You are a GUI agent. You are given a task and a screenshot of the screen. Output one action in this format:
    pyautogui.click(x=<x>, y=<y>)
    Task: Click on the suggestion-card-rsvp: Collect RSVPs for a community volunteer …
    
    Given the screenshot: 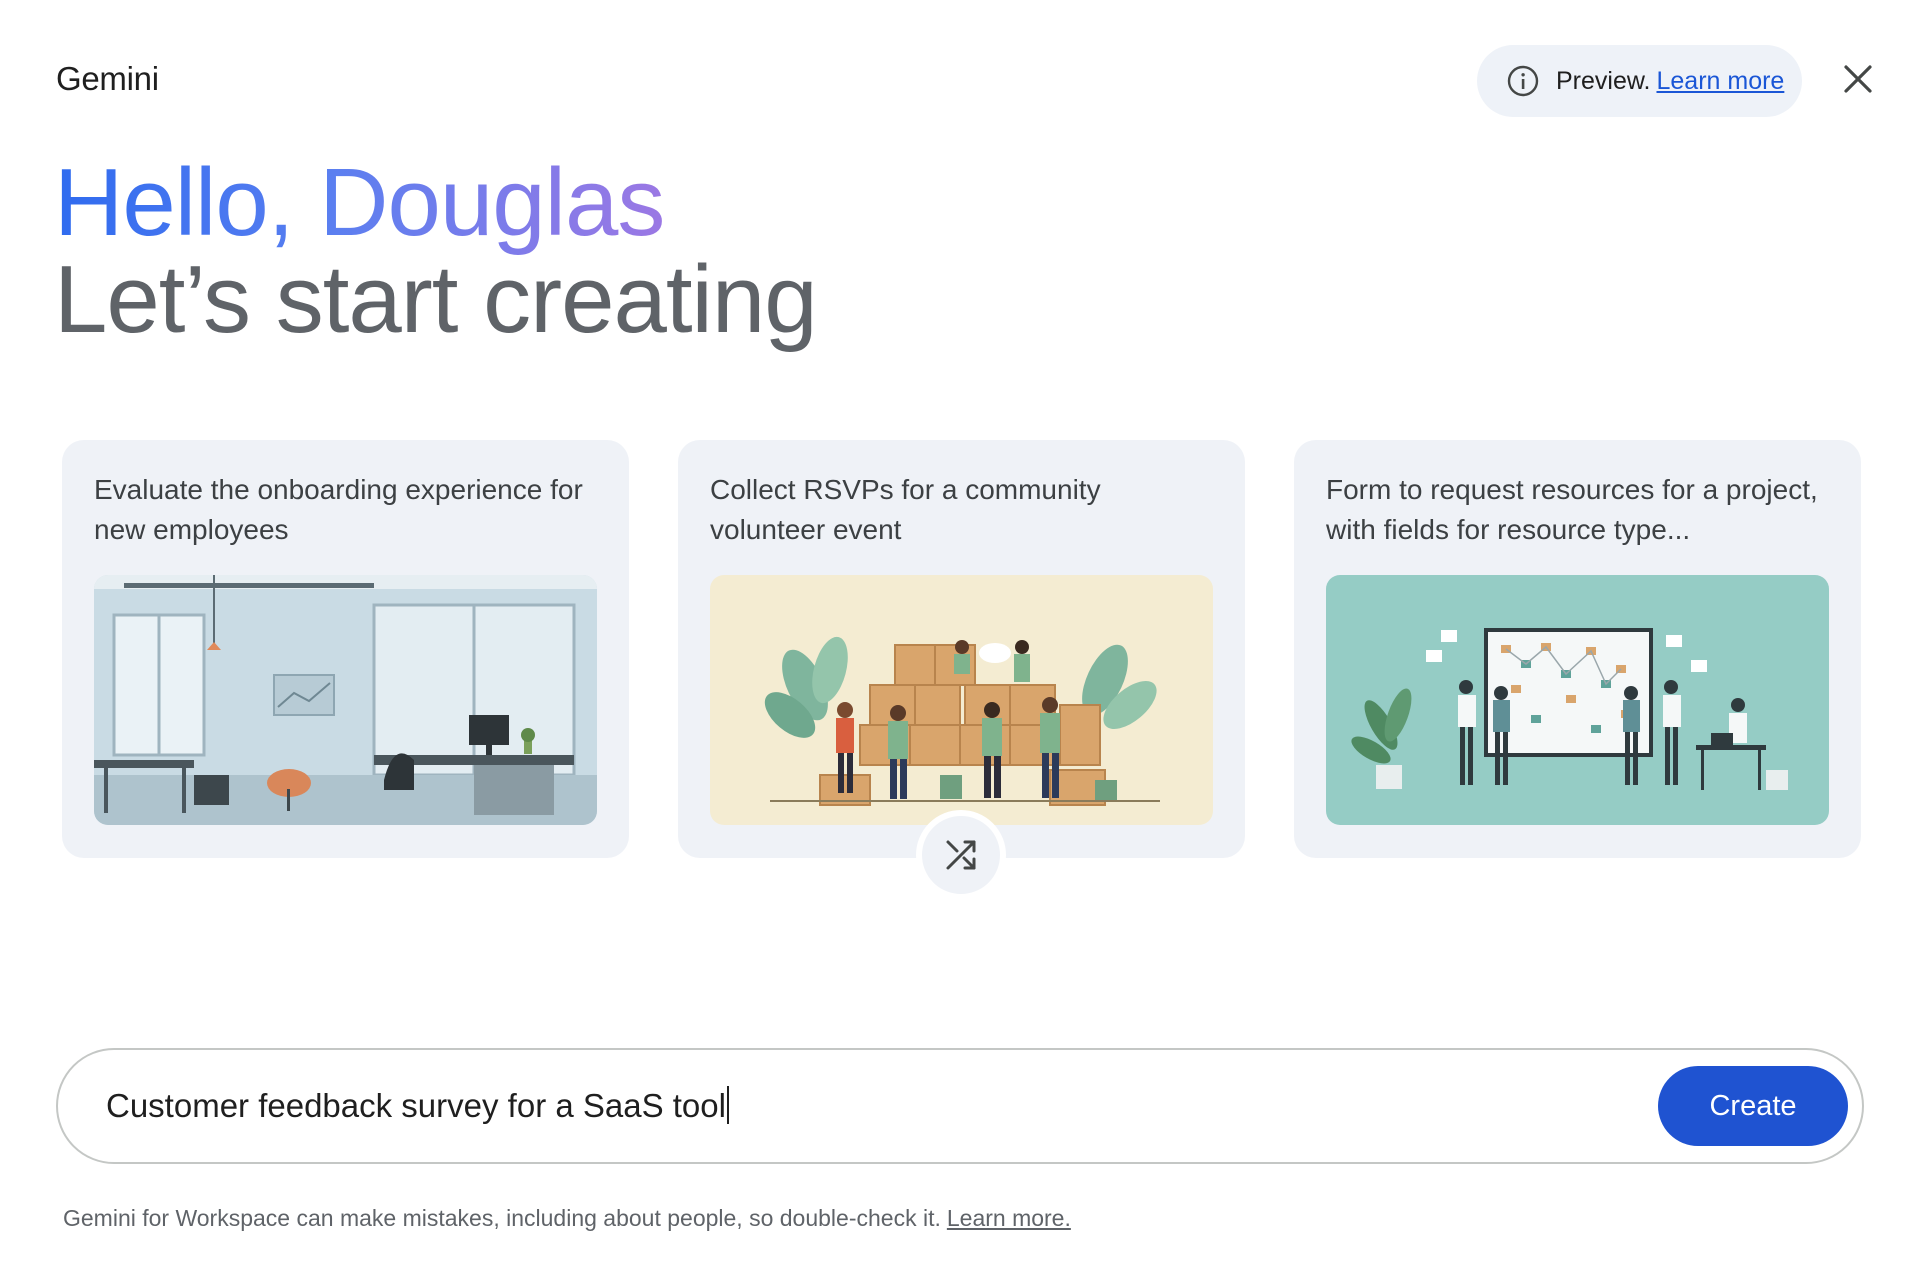 What is the action you would take?
    pyautogui.click(x=961, y=649)
    